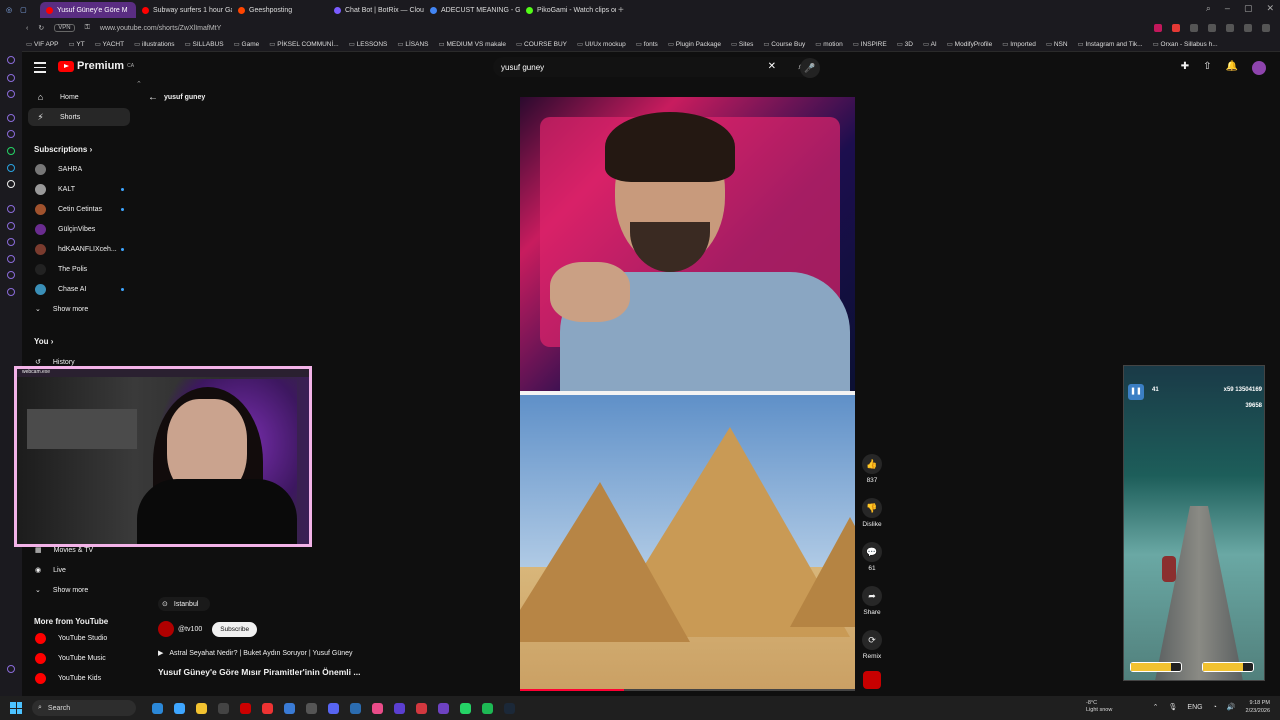 Image resolution: width=1280 pixels, height=720 pixels. What do you see at coordinates (64, 28) in the screenshot?
I see `vpn-badge: VPN` at bounding box center [64, 28].